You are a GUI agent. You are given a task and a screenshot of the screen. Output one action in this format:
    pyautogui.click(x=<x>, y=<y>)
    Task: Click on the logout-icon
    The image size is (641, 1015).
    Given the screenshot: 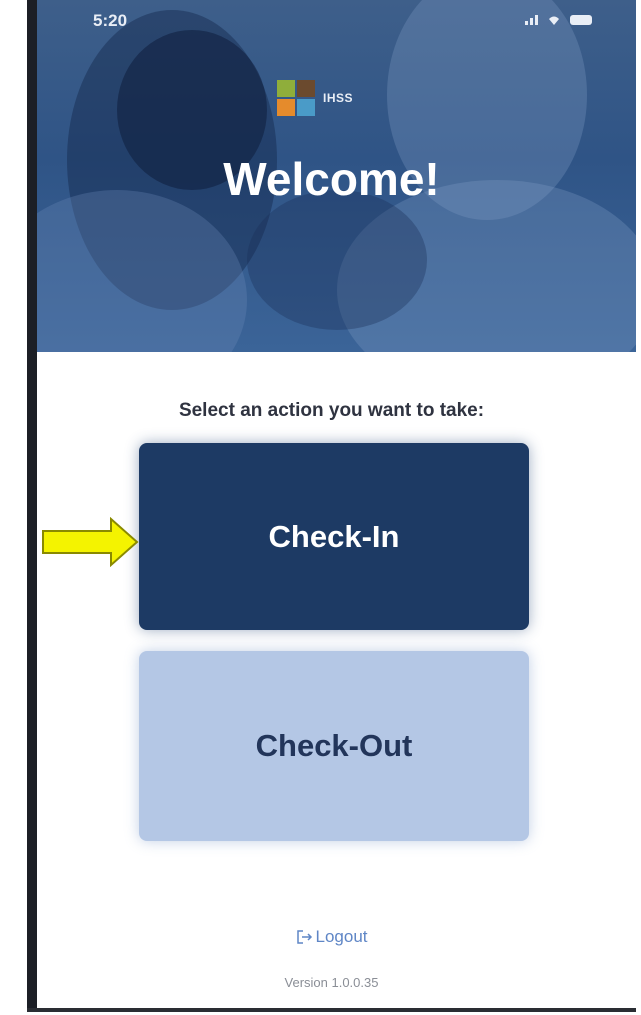 What is the action you would take?
    pyautogui.click(x=304, y=937)
    